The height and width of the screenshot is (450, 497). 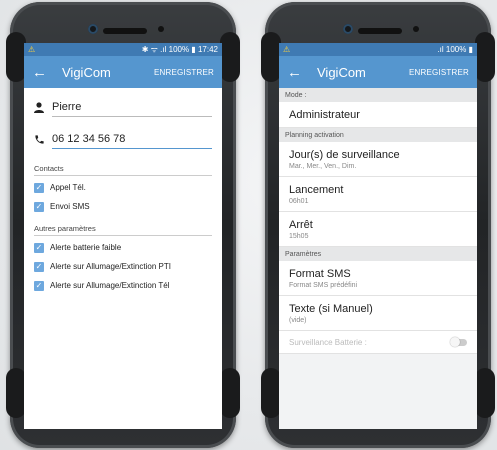 I want to click on setting-title: Format SMS, so click(x=320, y=274).